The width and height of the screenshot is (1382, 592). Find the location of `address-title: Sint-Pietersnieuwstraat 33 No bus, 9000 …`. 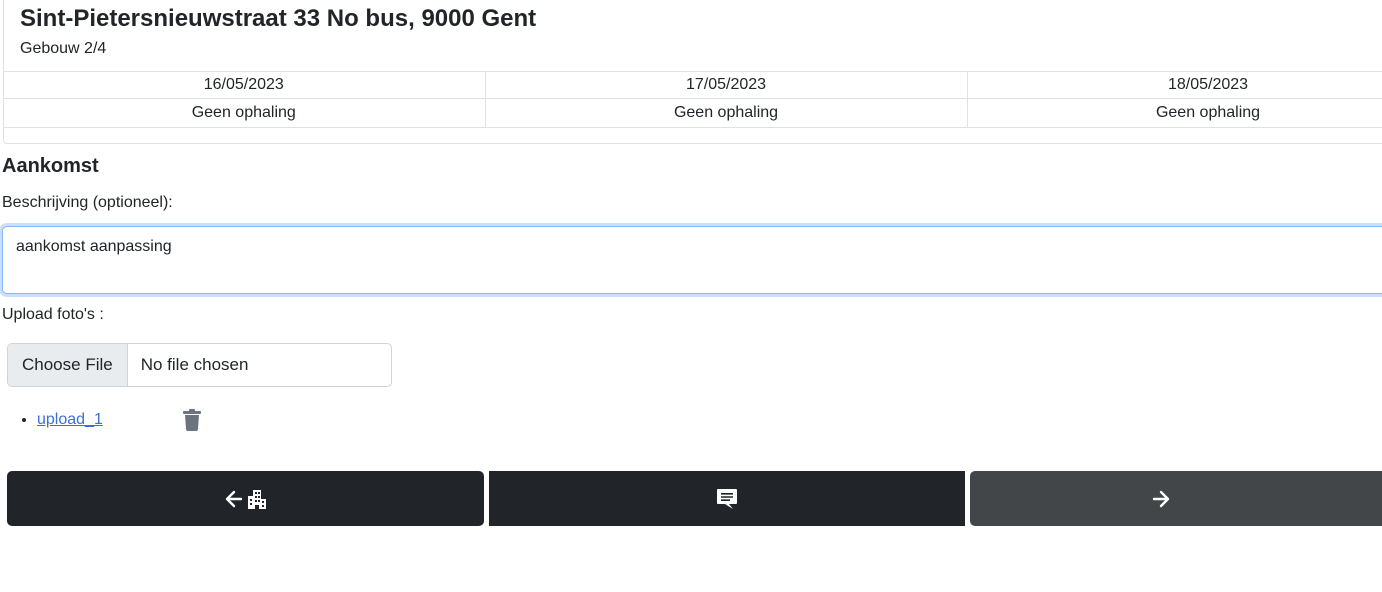

address-title: Sint-Pietersnieuwstraat 33 No bus, 9000 … is located at coordinates (278, 18).